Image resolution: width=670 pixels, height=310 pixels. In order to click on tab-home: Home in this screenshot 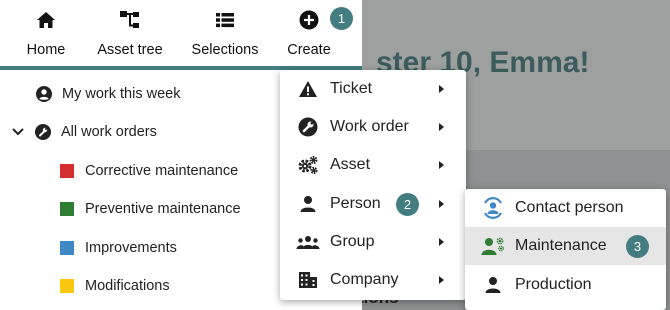, I will do `click(46, 33)`.